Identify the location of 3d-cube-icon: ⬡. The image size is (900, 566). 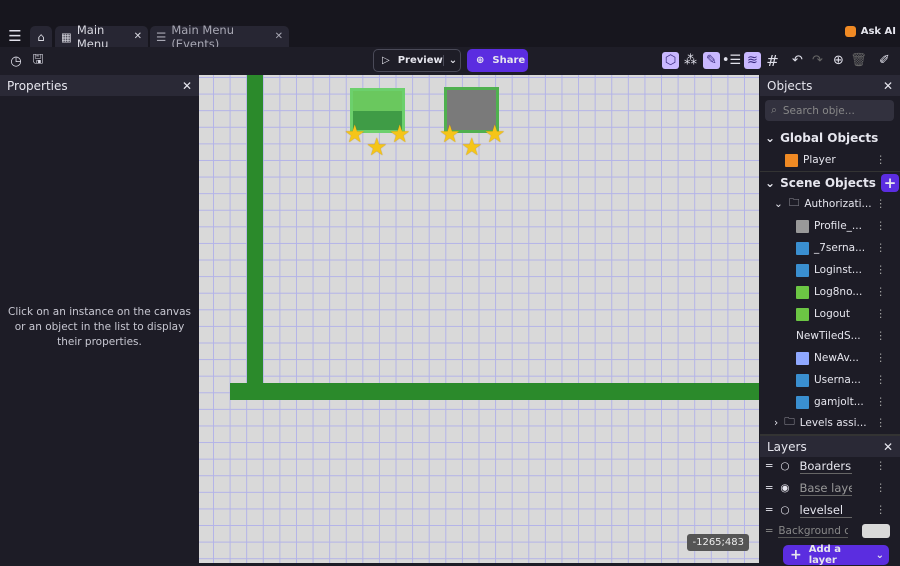
(670, 60).